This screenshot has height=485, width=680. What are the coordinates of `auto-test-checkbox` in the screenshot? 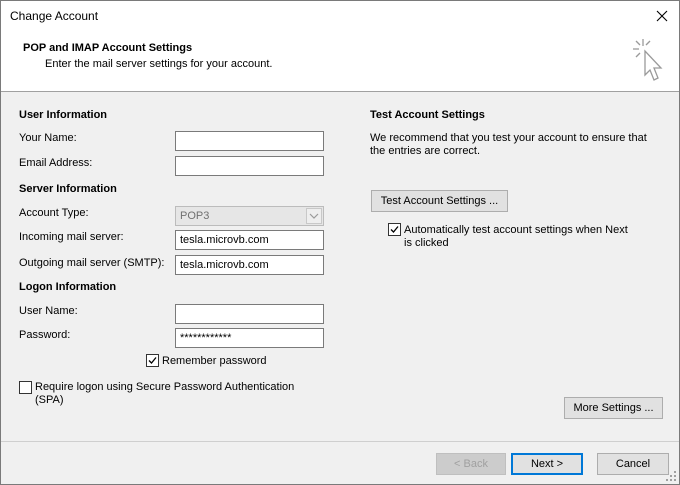 It's located at (394, 229).